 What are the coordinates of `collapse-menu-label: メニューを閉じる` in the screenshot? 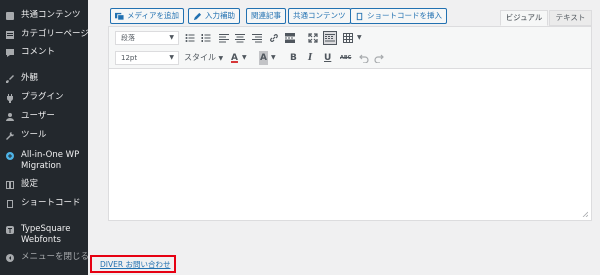 It's located at (55, 257).